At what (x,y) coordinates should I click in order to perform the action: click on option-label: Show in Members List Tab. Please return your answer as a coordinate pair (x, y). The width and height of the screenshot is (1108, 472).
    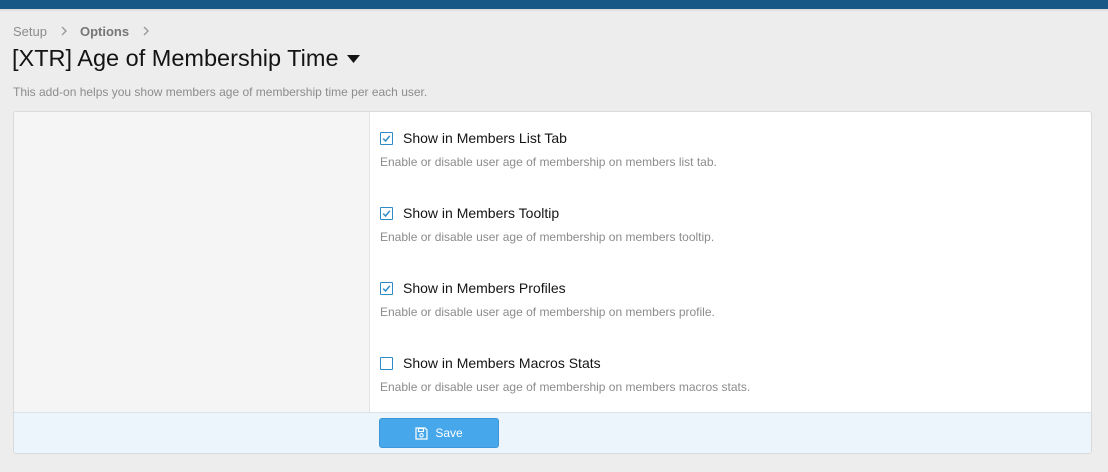
    Looking at the image, I should click on (485, 138).